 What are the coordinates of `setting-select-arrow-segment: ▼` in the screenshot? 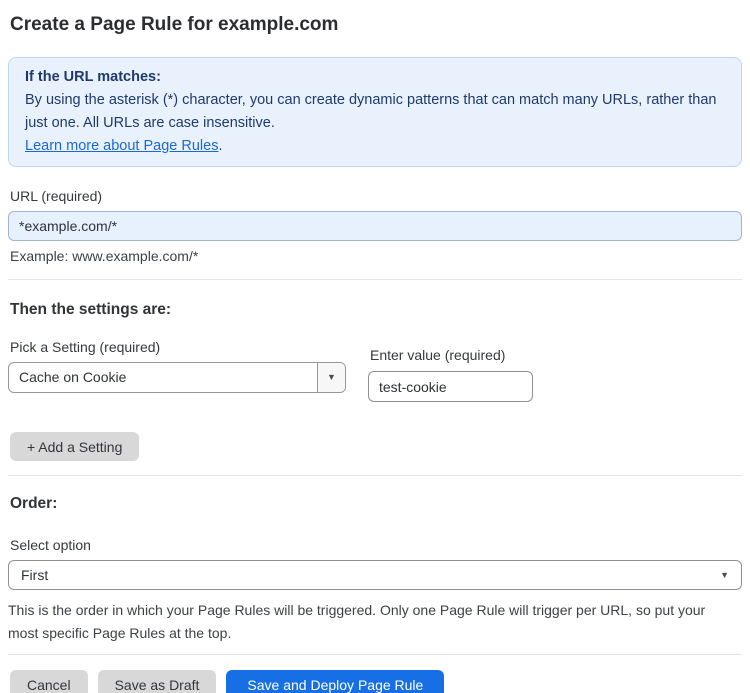 It's located at (331, 377).